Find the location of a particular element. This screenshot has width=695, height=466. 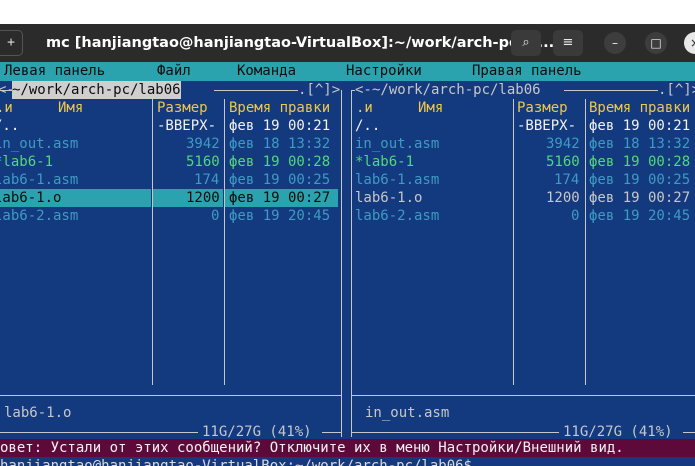

left-col-time-header: Время правки is located at coordinates (279, 108).